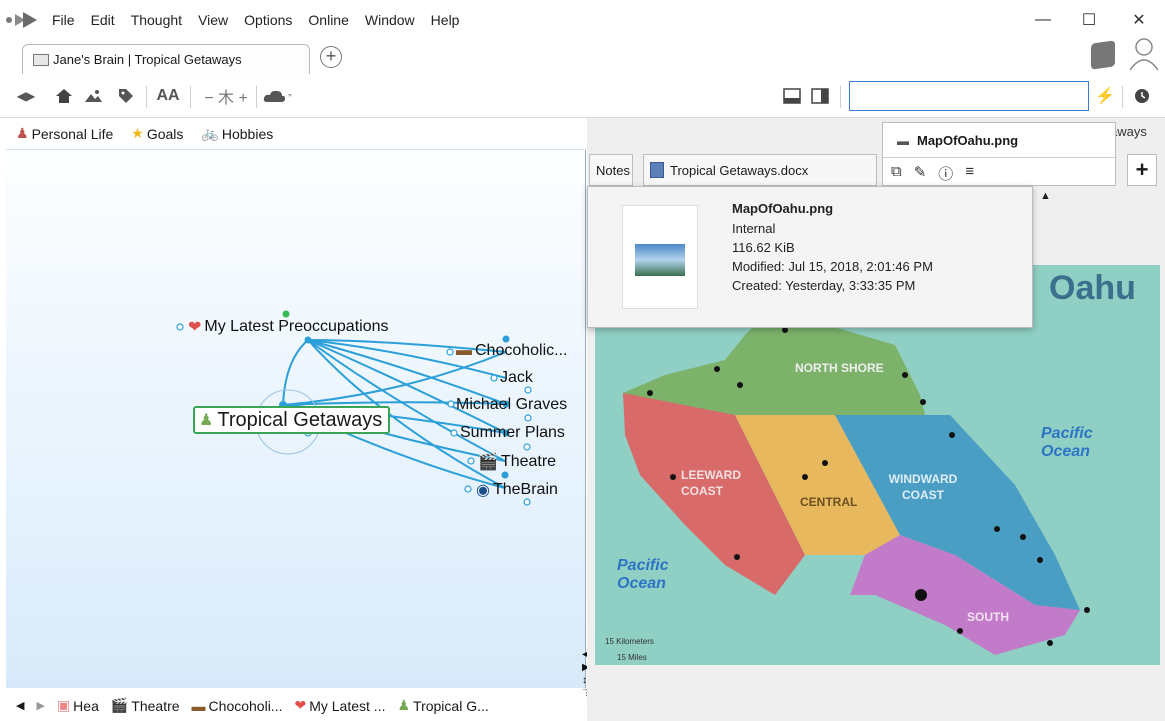 The image size is (1165, 721). What do you see at coordinates (1089, 20) in the screenshot?
I see `maximize-button: ☐` at bounding box center [1089, 20].